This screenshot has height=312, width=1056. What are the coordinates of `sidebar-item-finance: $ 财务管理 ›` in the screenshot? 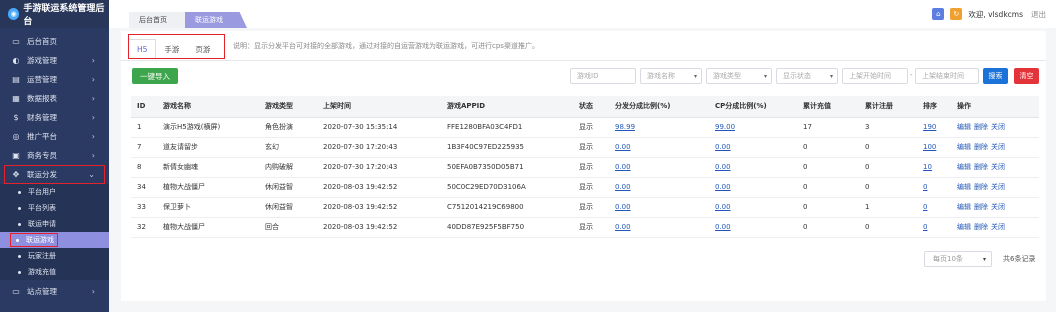 It's located at (54, 117).